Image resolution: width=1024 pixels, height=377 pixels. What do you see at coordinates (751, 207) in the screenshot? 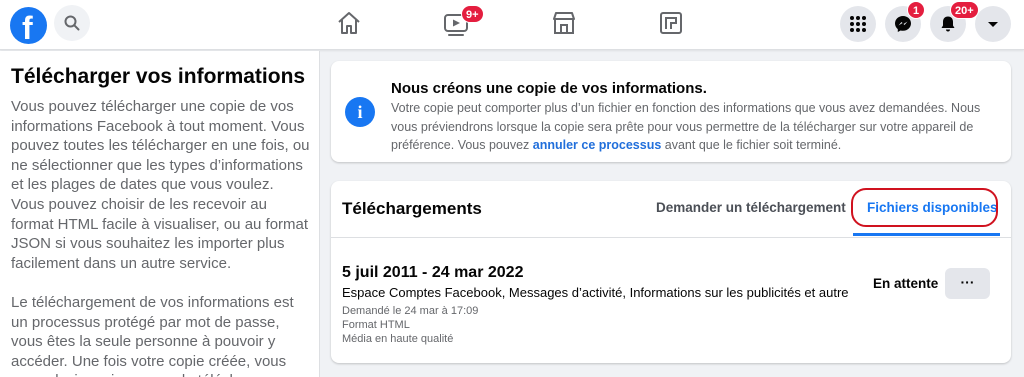
I see `tab-request-download: Demander un téléchargement` at bounding box center [751, 207].